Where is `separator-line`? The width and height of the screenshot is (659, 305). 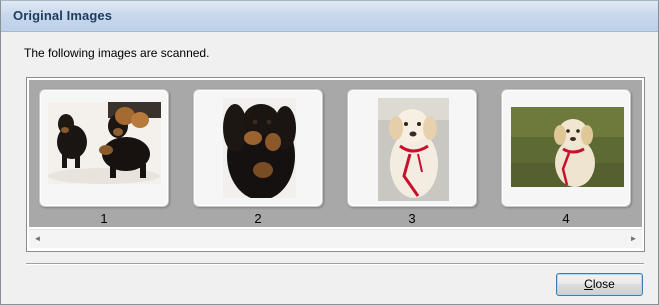
separator-line is located at coordinates (335, 264).